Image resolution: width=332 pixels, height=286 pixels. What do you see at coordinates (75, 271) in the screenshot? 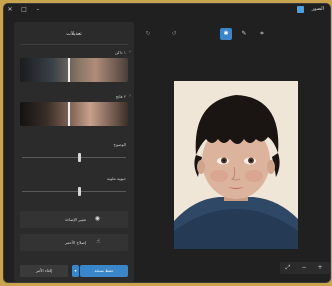
I see `save-options-dropdown: ▾` at bounding box center [75, 271].